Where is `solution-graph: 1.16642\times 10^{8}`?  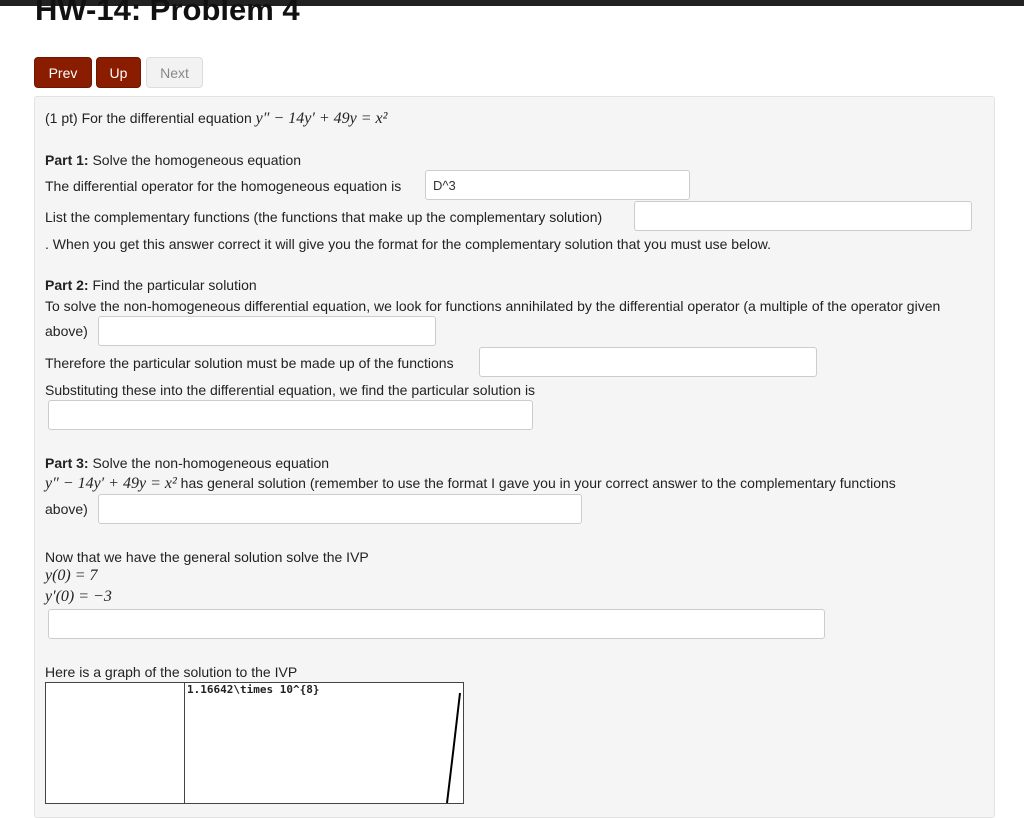 solution-graph: 1.16642\times 10^{8} is located at coordinates (254, 743).